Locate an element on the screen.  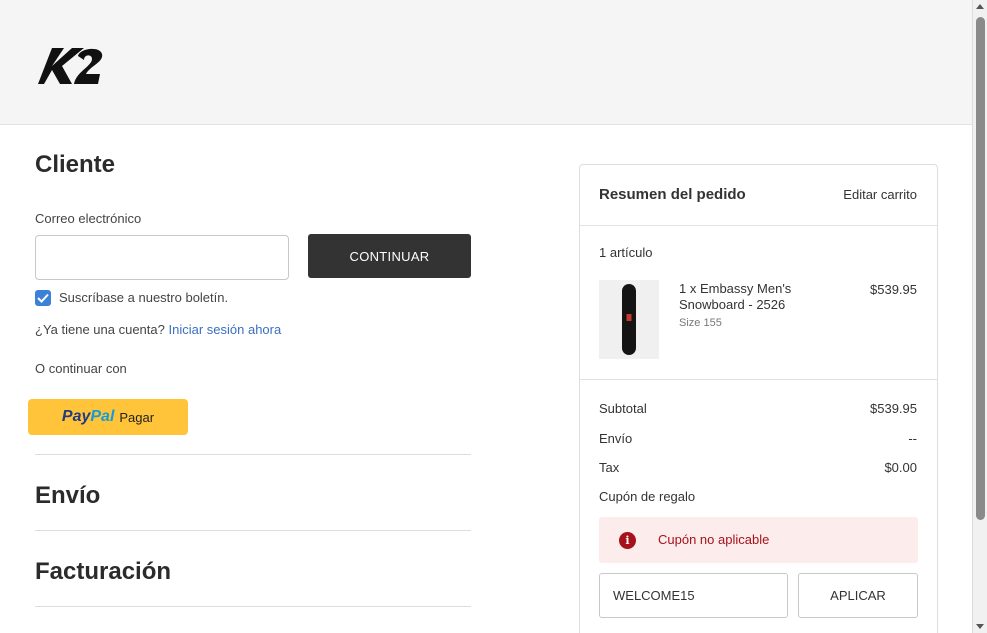
item-count: 1 artículo is located at coordinates (626, 252).